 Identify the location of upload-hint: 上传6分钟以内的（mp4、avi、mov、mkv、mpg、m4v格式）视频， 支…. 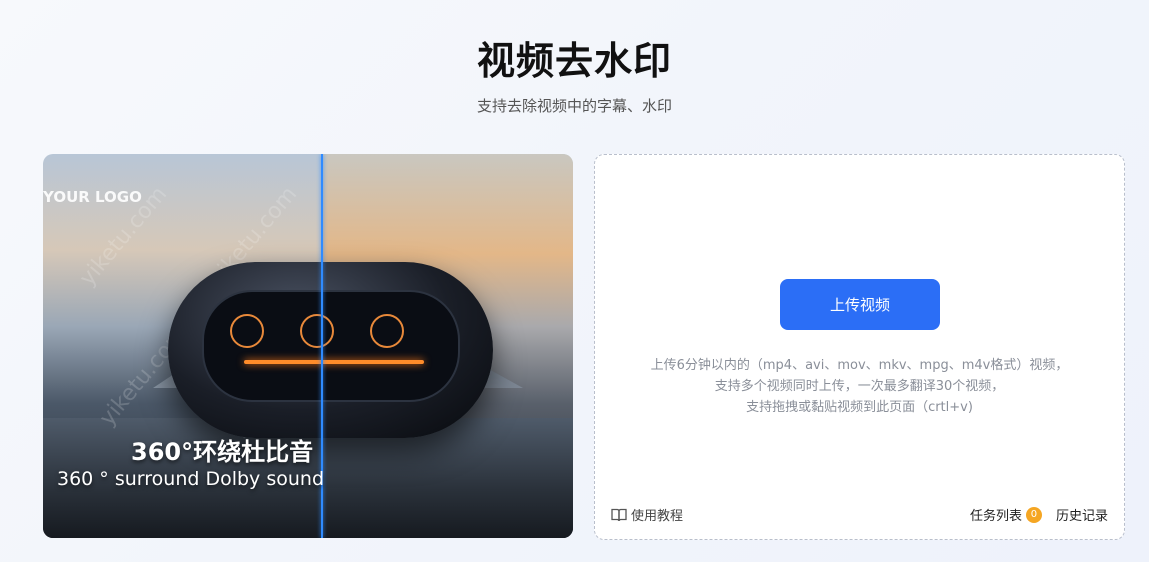
(859, 386).